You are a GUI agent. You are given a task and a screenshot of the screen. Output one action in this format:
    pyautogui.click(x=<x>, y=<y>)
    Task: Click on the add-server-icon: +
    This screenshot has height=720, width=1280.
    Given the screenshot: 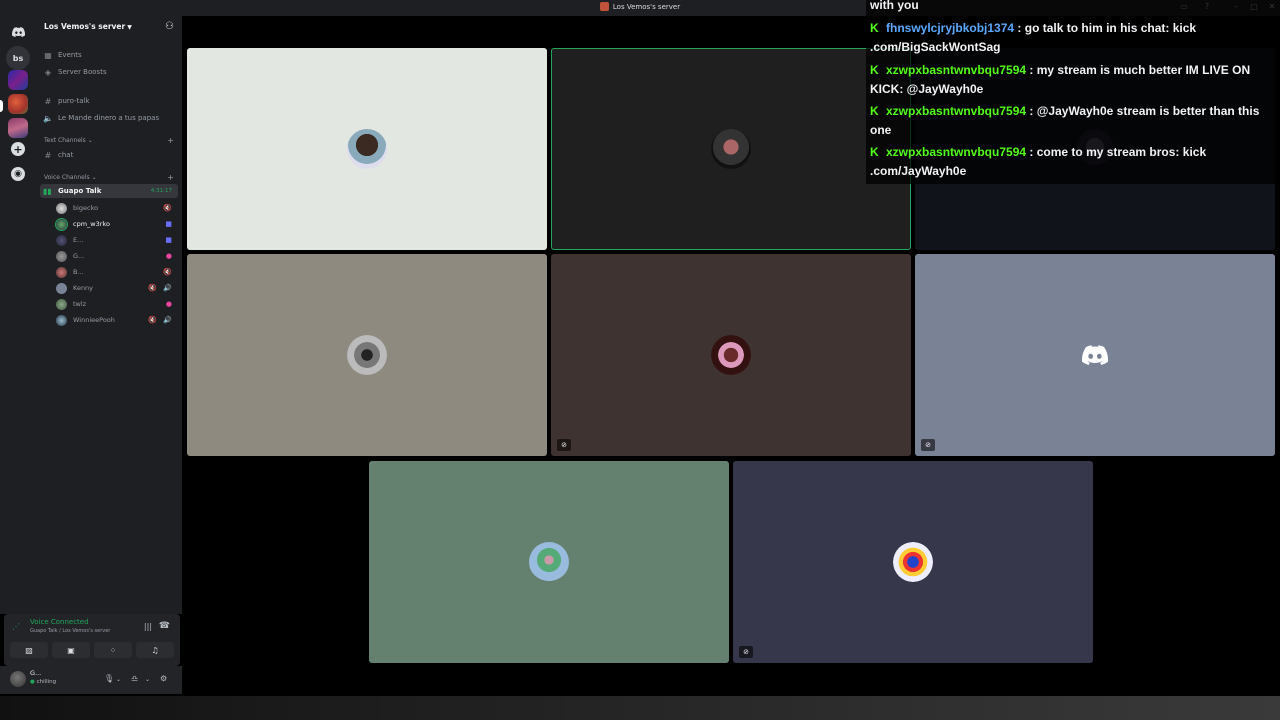 What is the action you would take?
    pyautogui.click(x=18, y=149)
    